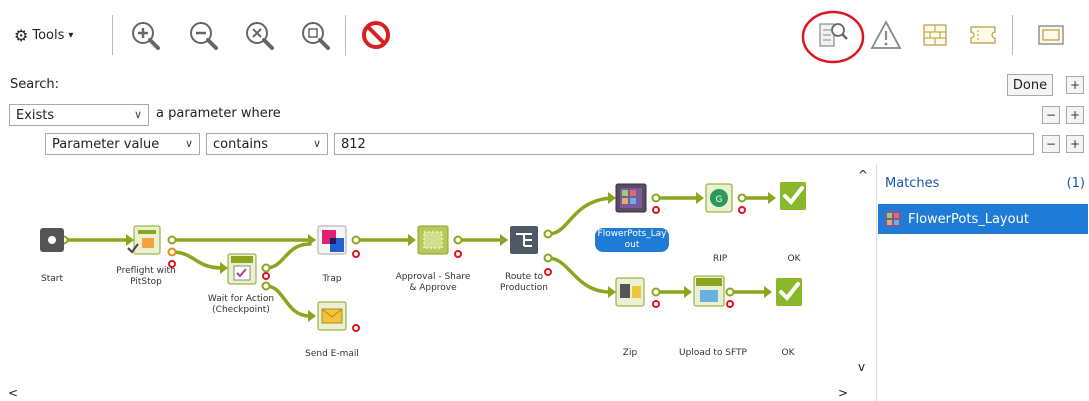 Image resolution: width=1089 pixels, height=401 pixels. What do you see at coordinates (79, 115) in the screenshot?
I see `exists-select: Exists ∨` at bounding box center [79, 115].